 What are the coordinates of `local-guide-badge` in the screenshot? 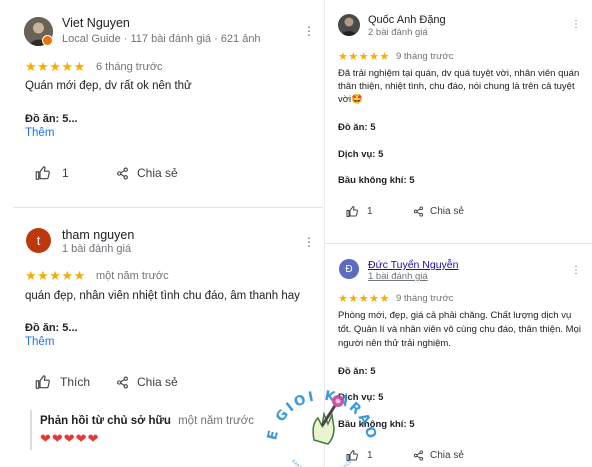 It's located at (47, 40).